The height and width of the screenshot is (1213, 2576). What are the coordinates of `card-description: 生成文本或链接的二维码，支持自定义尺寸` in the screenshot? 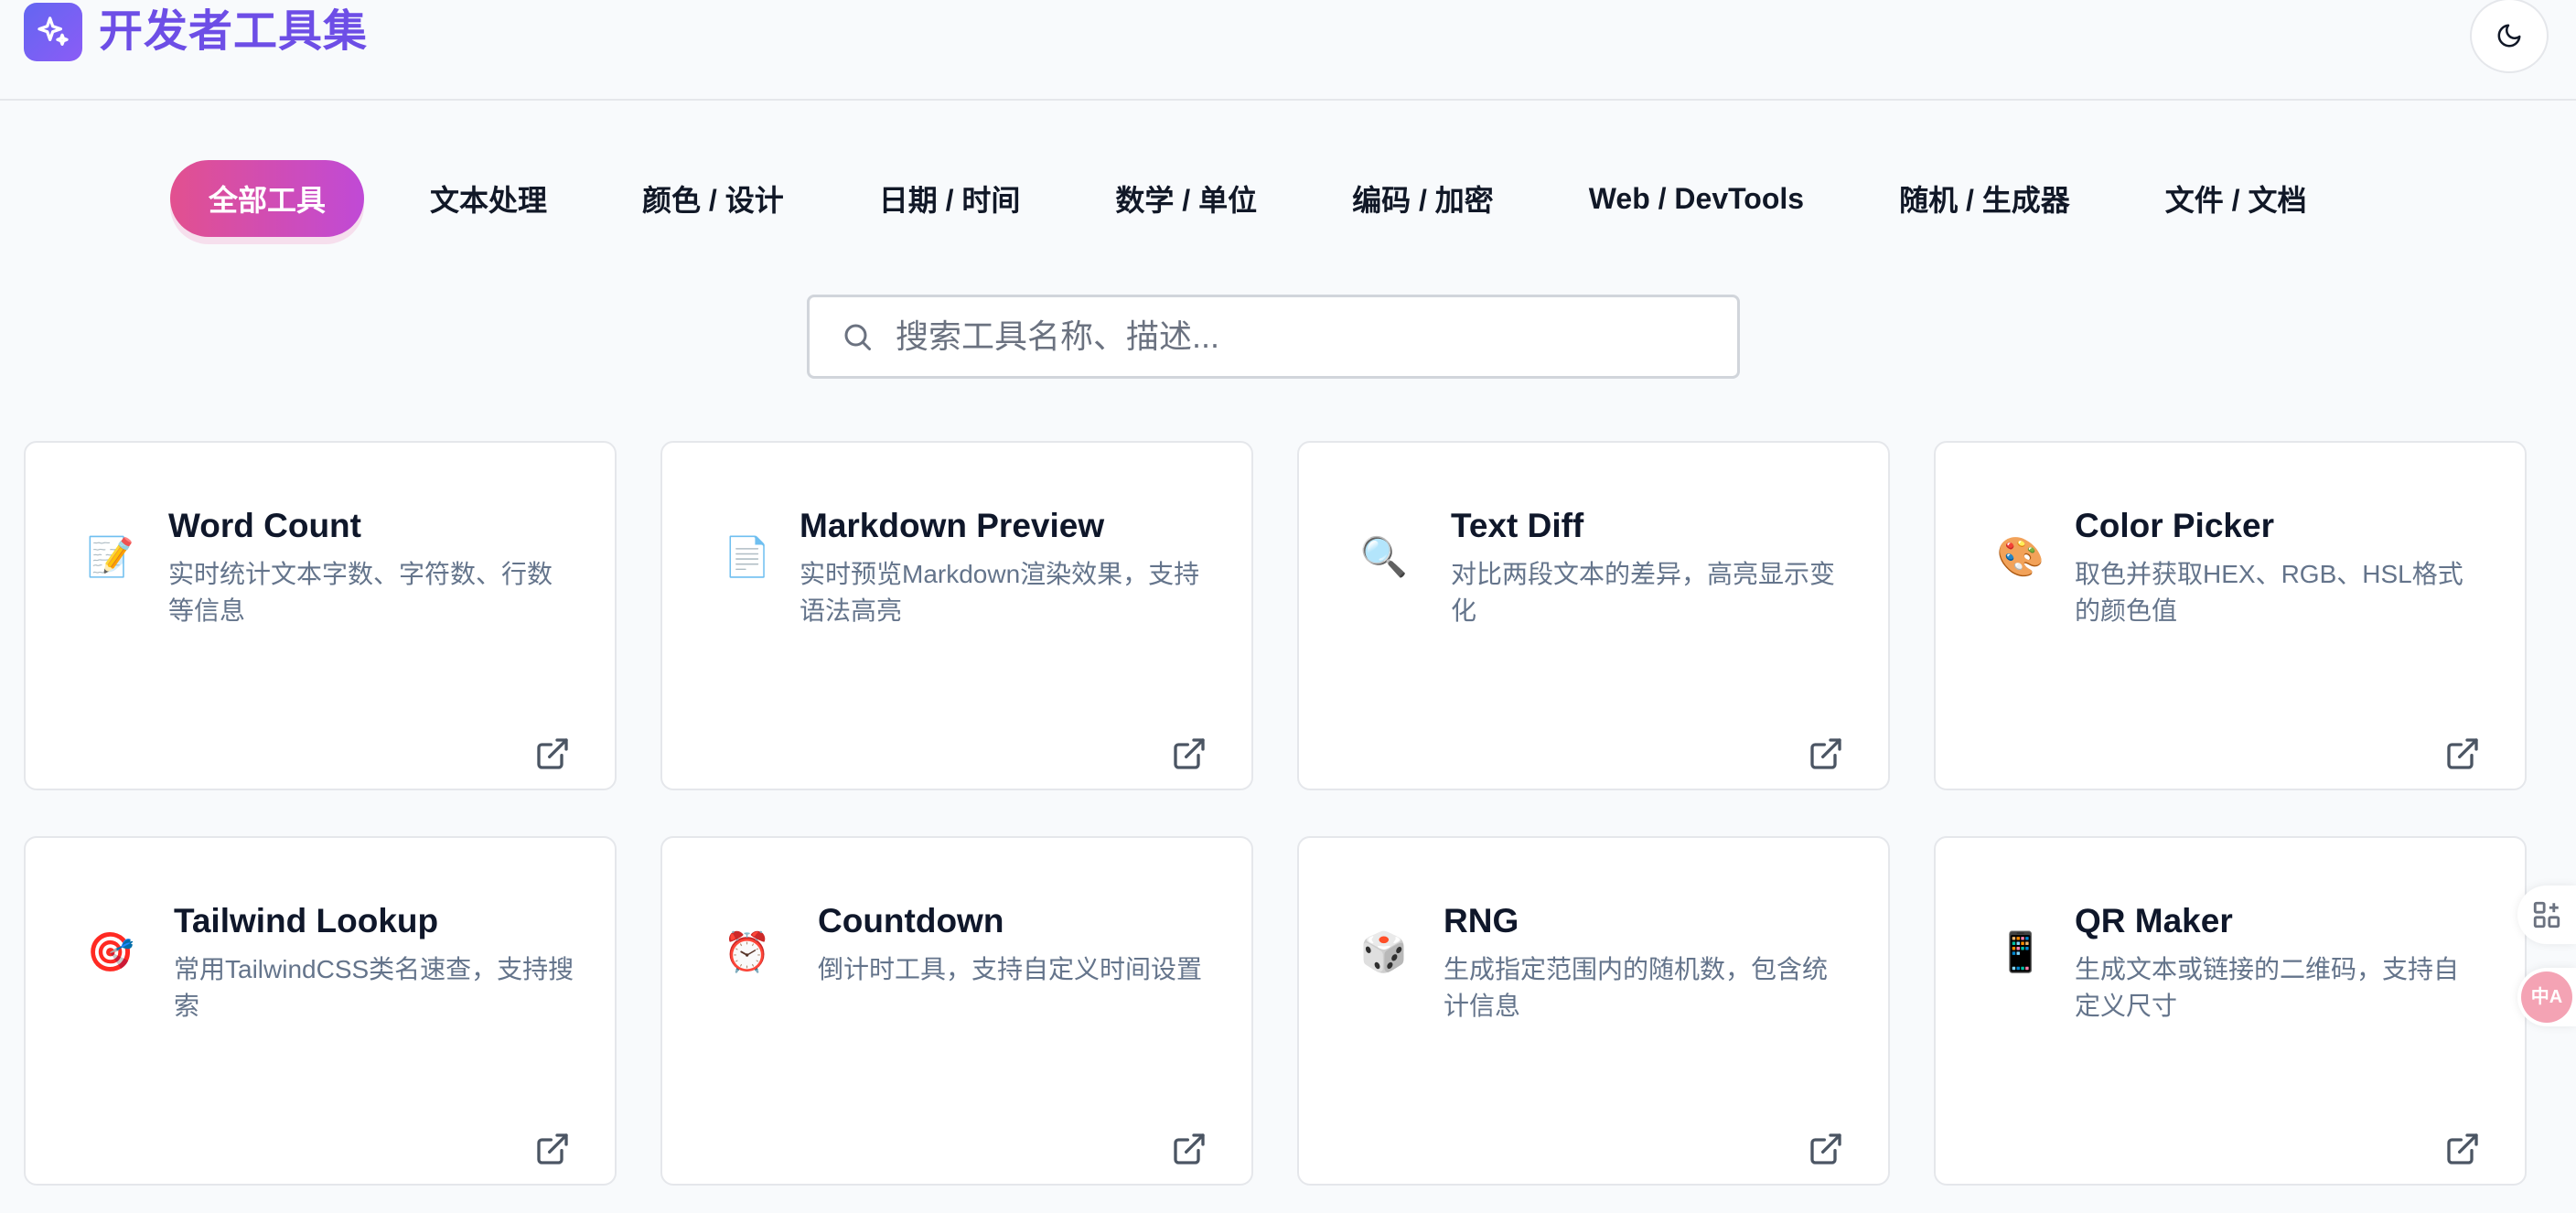 It's located at (2267, 987).